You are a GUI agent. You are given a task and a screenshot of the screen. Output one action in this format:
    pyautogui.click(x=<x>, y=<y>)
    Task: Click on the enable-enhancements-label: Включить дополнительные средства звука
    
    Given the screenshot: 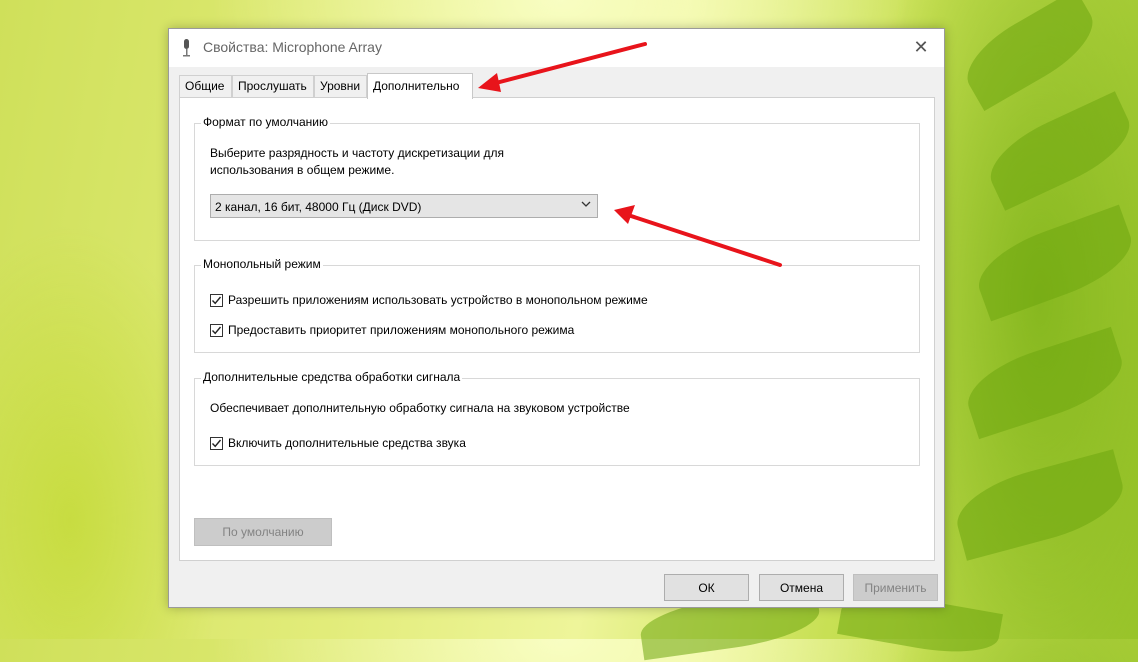 What is the action you would take?
    pyautogui.click(x=347, y=443)
    